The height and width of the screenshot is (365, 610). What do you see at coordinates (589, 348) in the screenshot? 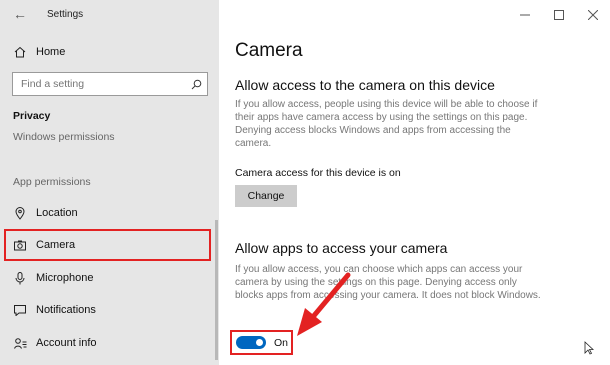
I see `mouse-cursor-icon` at bounding box center [589, 348].